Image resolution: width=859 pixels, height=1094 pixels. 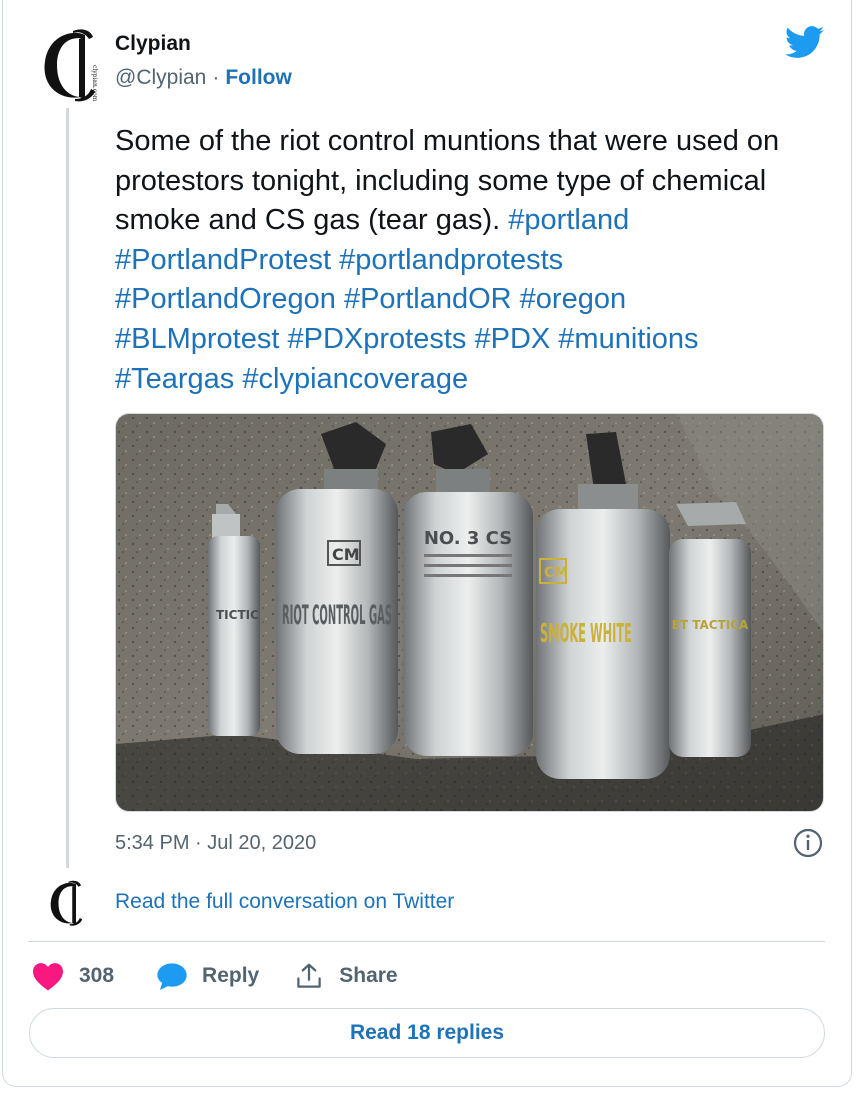 I want to click on action-bar: 308 Reply Share, so click(x=214, y=976).